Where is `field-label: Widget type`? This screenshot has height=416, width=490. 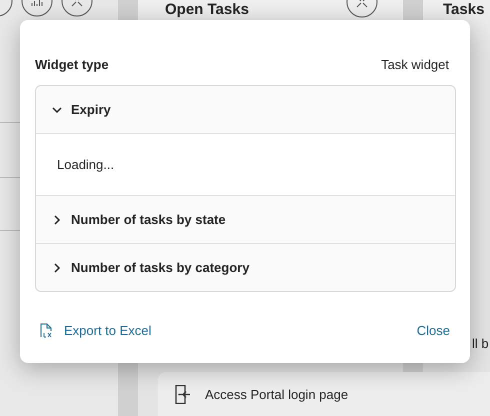
field-label: Widget type is located at coordinates (72, 64).